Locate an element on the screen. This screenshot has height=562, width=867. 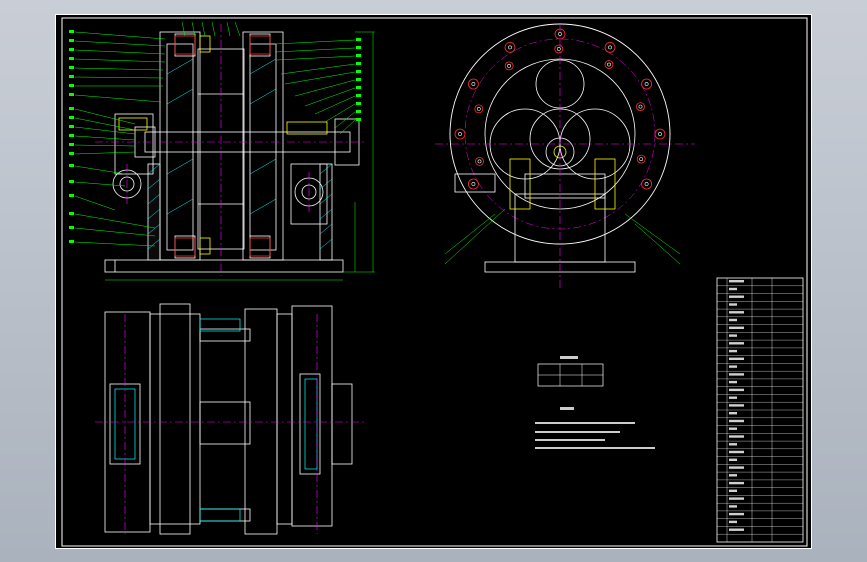
side-view is located at coordinates (565, 156).